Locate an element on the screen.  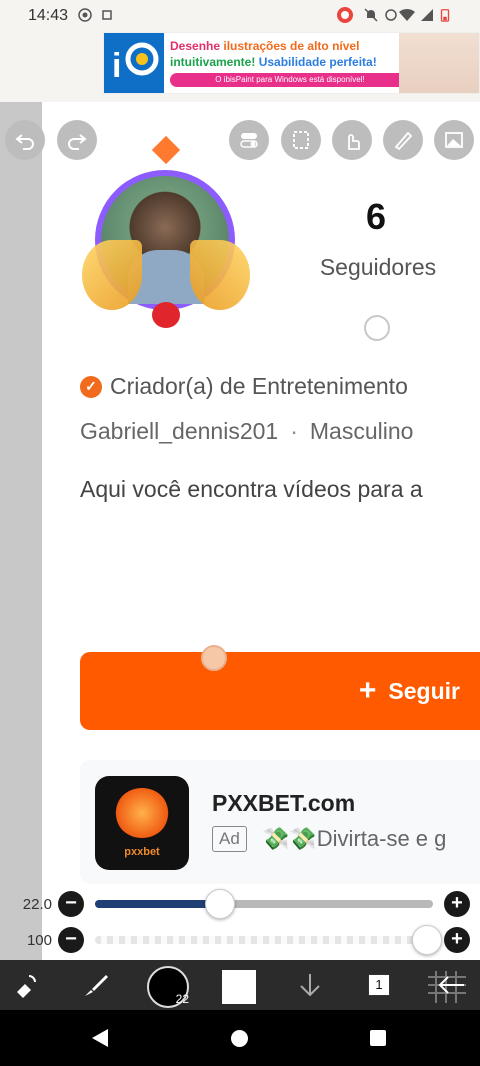
size-decrease-button: − is located at coordinates (71, 904).